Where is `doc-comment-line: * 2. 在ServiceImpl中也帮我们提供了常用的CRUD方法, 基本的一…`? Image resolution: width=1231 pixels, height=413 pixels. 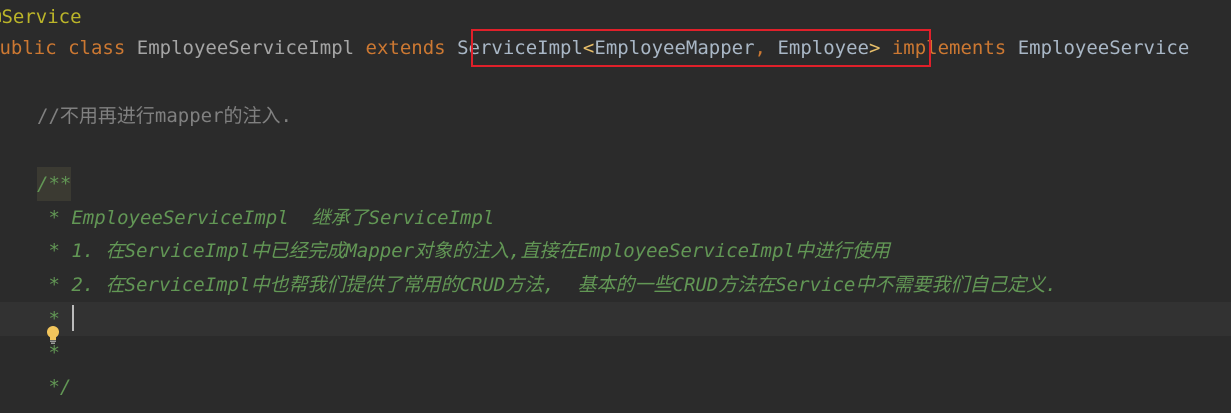
doc-comment-line: * 2. 在ServiceImpl中也帮我们提供了常用的CRUD方法, 基本的一… is located at coordinates (547, 285).